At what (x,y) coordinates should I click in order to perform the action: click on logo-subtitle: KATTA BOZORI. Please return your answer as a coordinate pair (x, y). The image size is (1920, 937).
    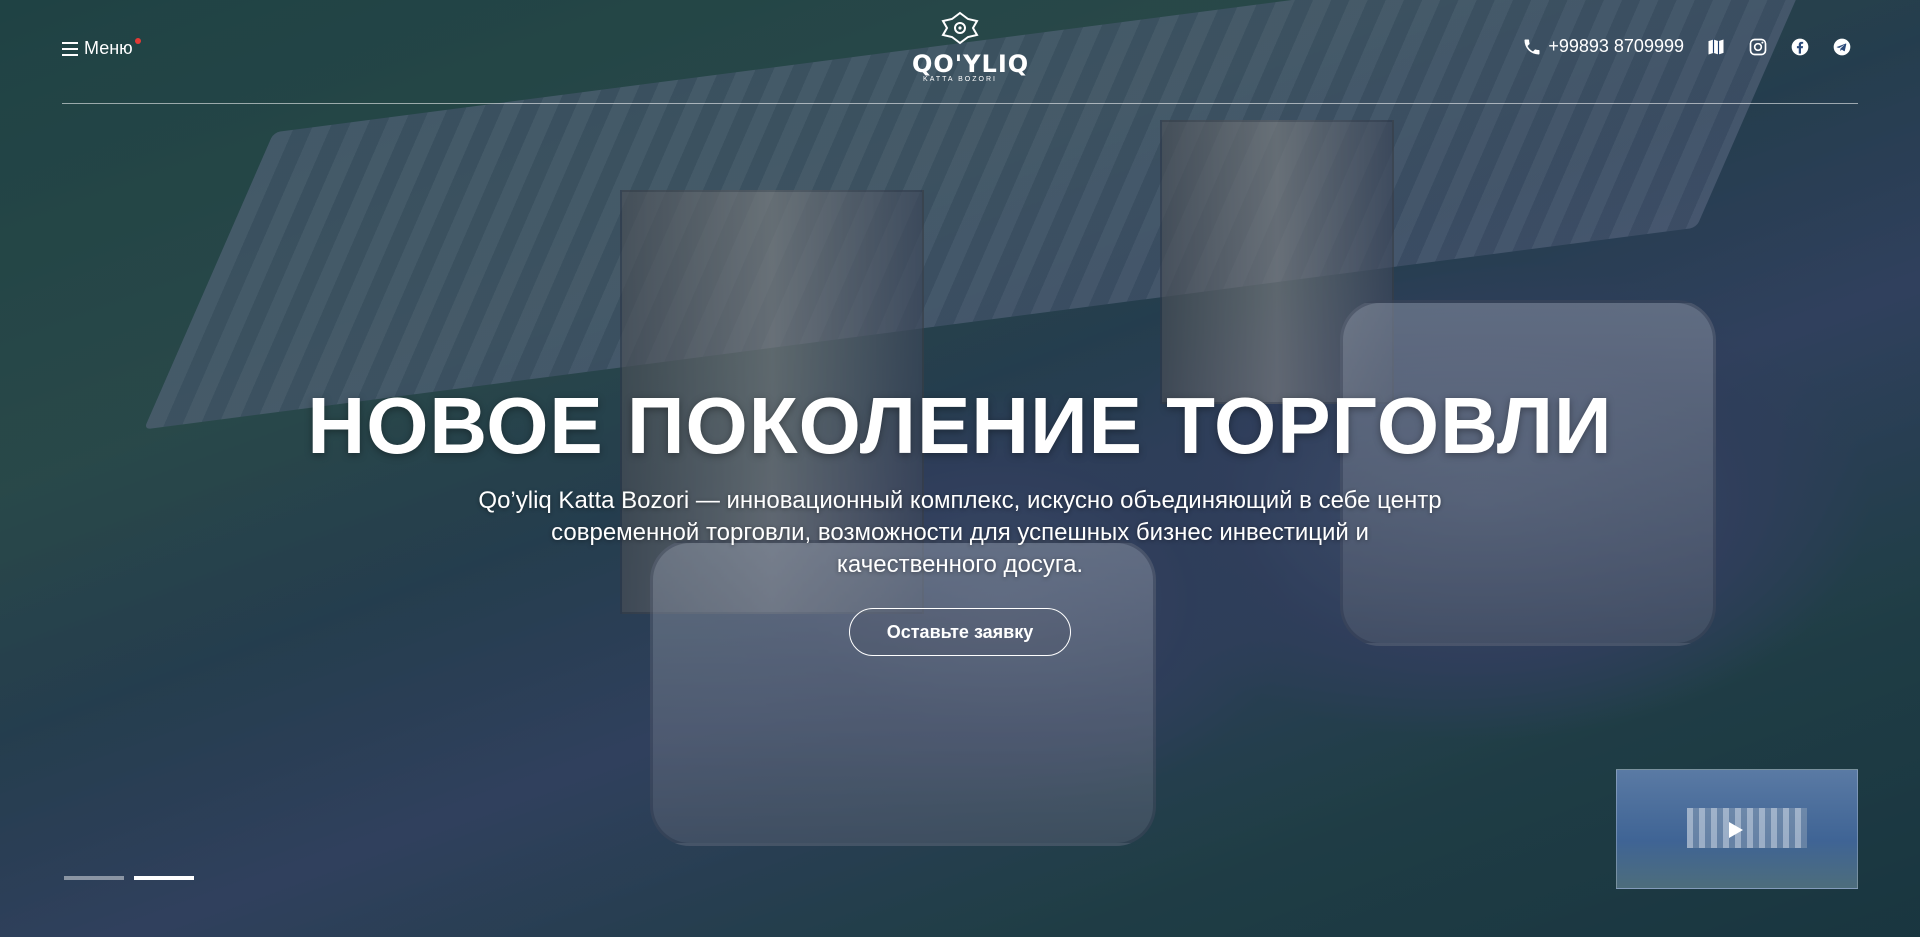
    Looking at the image, I should click on (960, 79).